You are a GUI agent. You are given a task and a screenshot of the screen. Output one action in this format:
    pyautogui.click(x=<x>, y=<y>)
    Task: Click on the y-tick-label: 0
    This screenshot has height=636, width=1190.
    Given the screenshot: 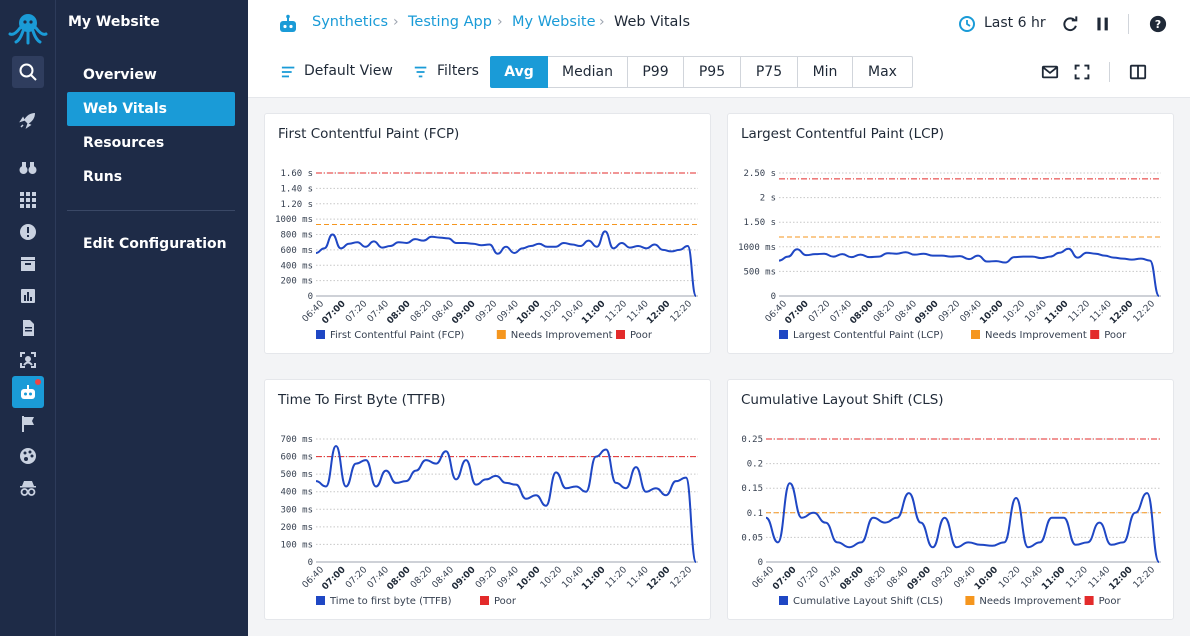 What is the action you would take?
    pyautogui.click(x=760, y=563)
    